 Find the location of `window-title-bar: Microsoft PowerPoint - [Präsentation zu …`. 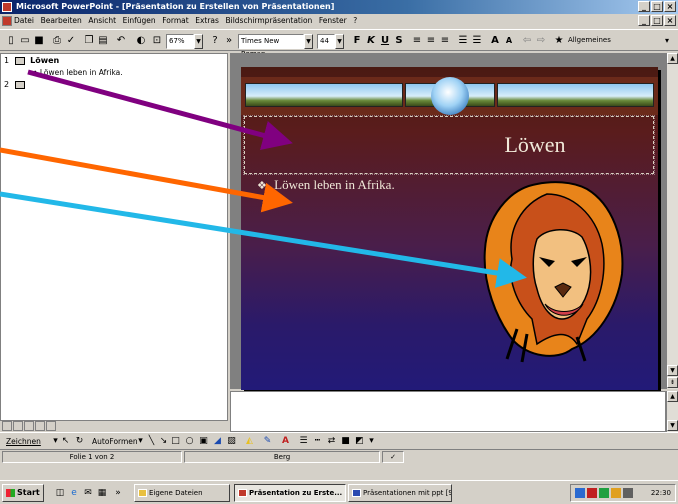

window-title-bar: Microsoft PowerPoint - [Präsentation zu … is located at coordinates (339, 7).